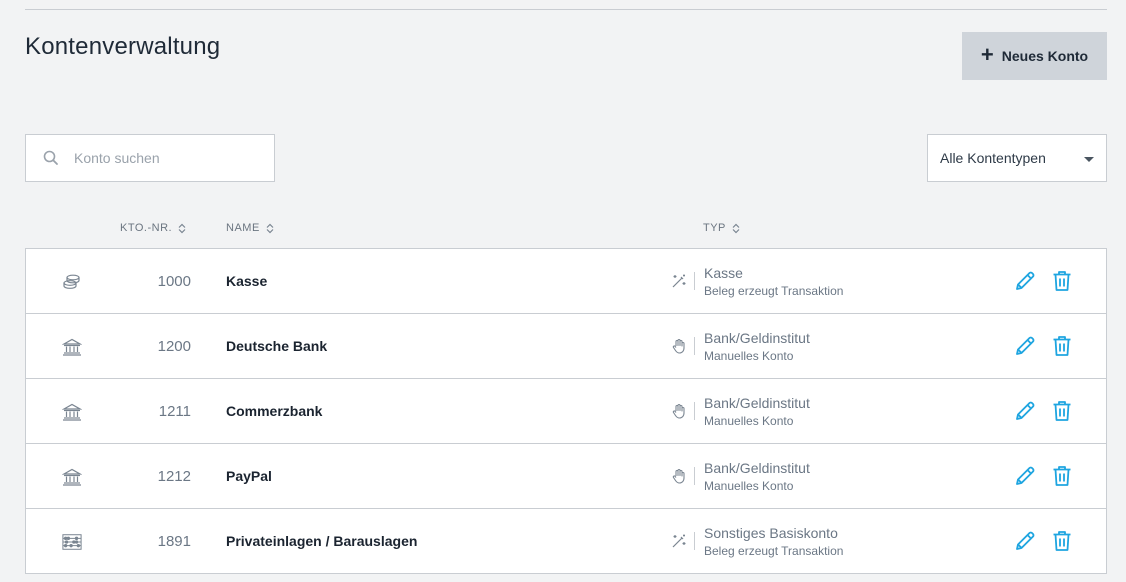 The width and height of the screenshot is (1126, 582). Describe the element at coordinates (276, 346) in the screenshot. I see `account-name: Deutsche Bank` at that location.